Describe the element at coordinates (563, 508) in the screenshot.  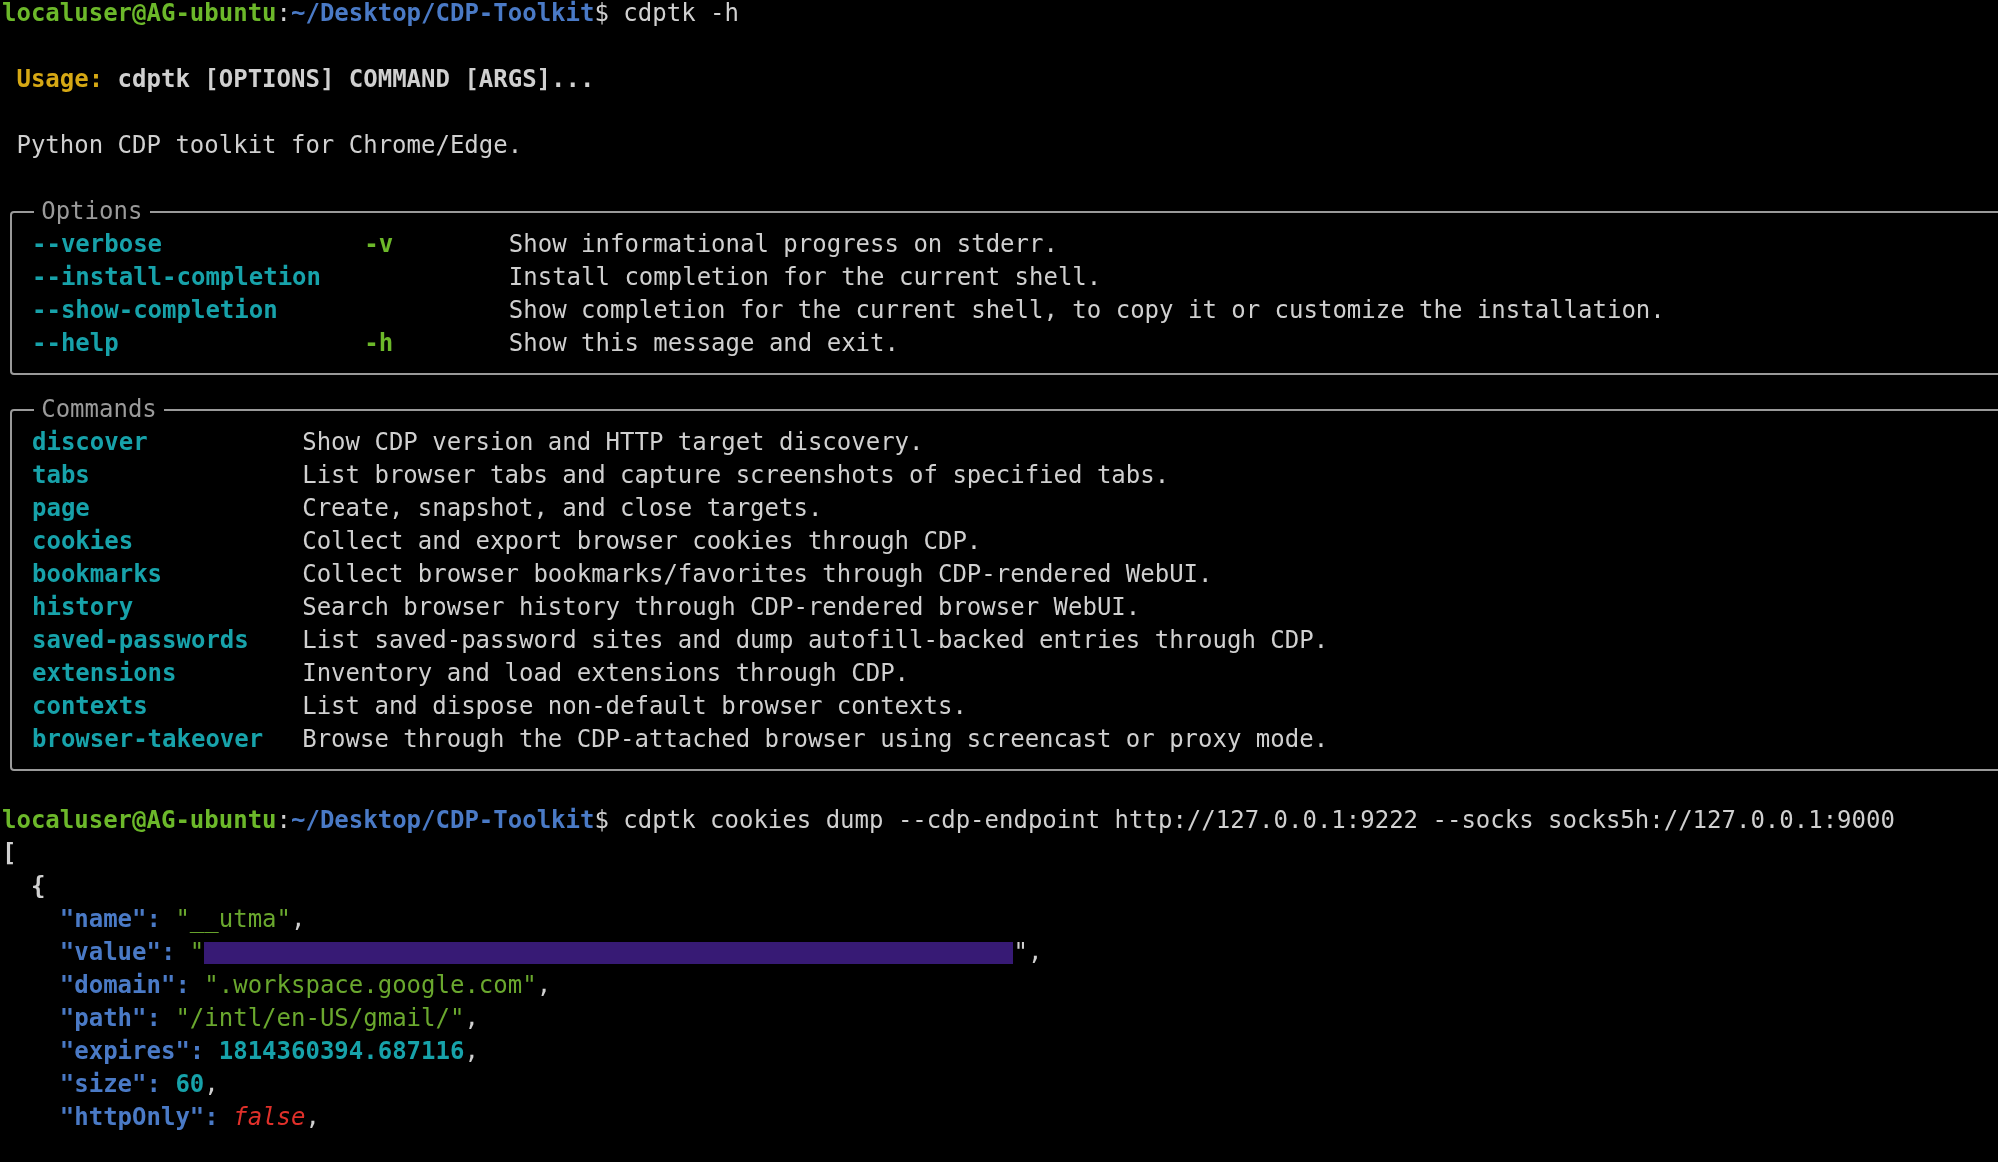
I see `command-description: Create, snapshot, and close targets.` at that location.